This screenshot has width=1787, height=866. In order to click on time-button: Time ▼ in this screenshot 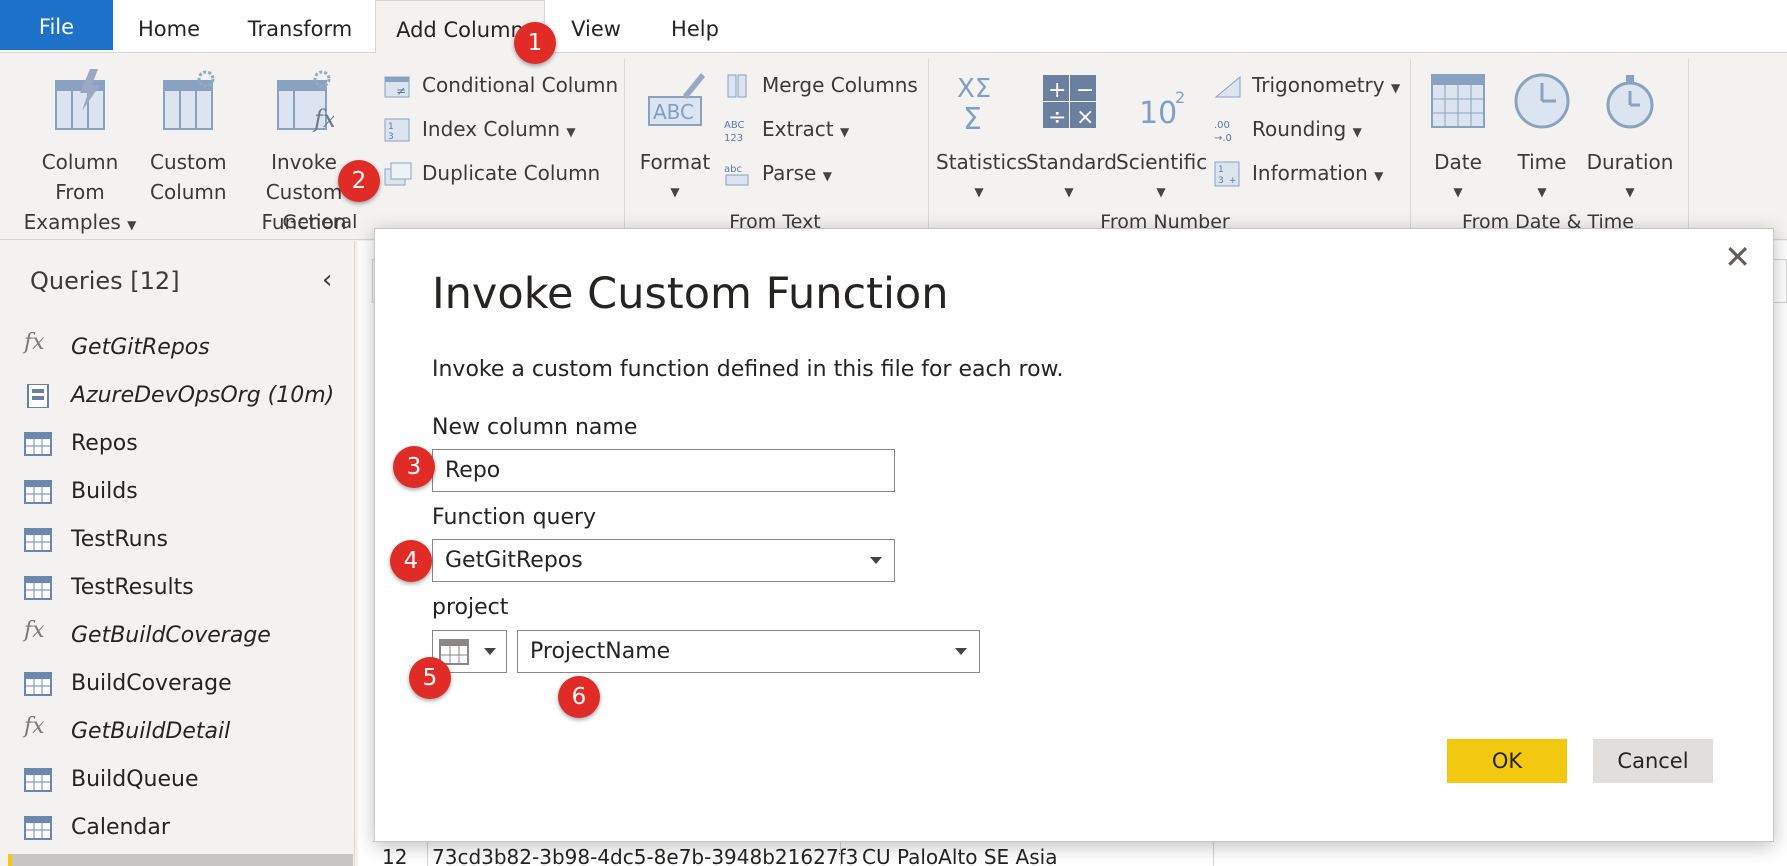, I will do `click(1542, 137)`.